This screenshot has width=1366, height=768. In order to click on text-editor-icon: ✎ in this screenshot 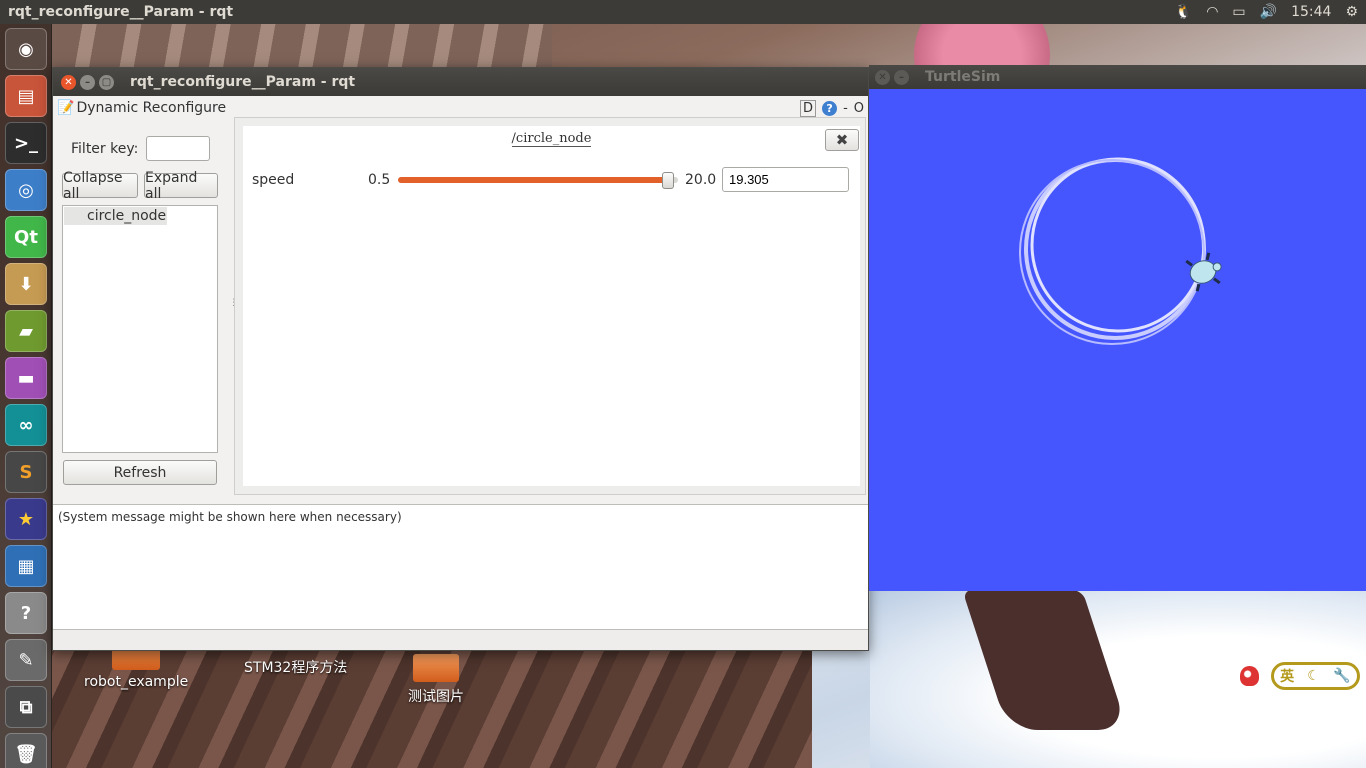, I will do `click(26, 660)`.